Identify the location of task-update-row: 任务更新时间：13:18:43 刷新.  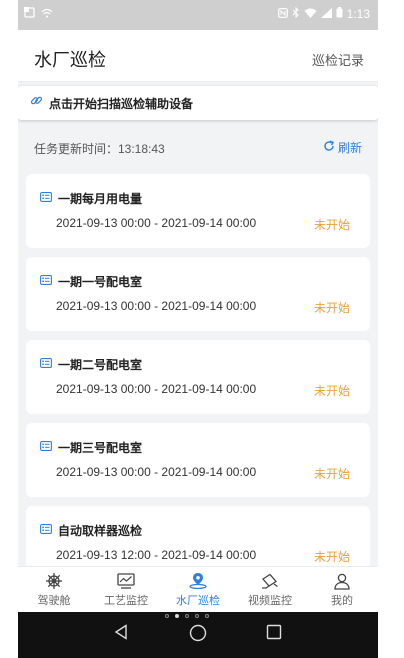
(198, 148).